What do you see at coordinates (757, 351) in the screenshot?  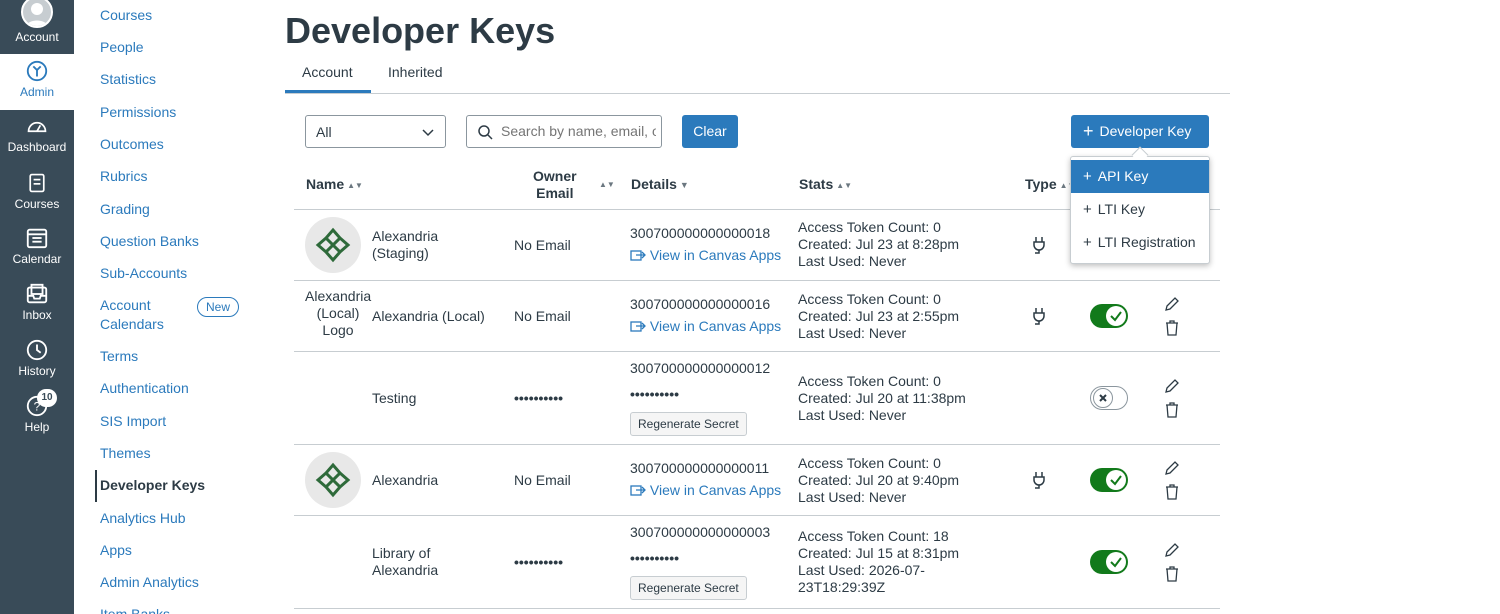 I see `table-divider` at bounding box center [757, 351].